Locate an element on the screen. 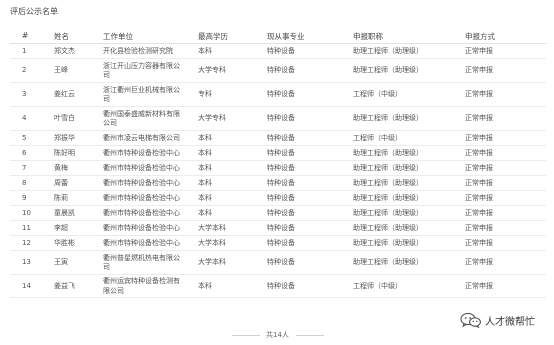  footer-rule-left is located at coordinates (246, 335).